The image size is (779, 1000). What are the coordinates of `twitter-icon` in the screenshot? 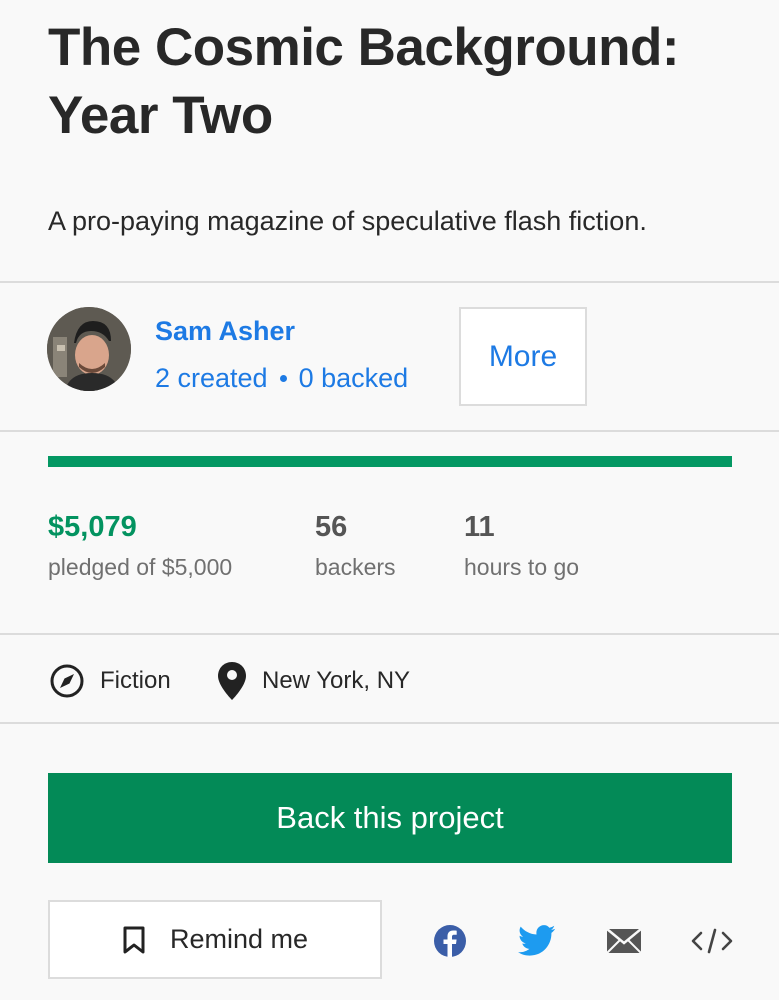 It's located at (537, 940).